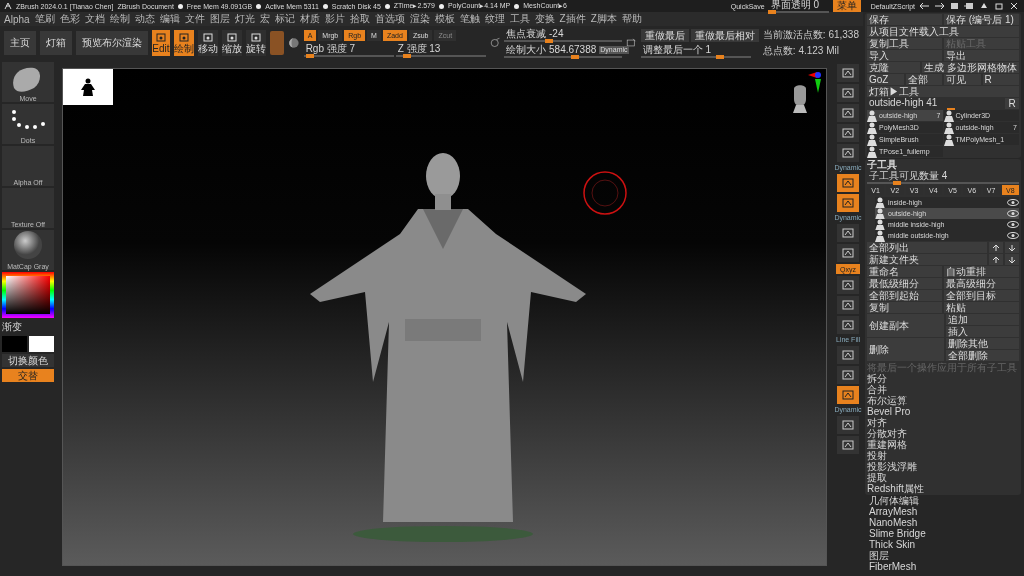 Image resolution: width=1024 pixels, height=576 pixels. What do you see at coordinates (943, 456) in the screenshot?
I see `section-header: 投射` at bounding box center [943, 456].